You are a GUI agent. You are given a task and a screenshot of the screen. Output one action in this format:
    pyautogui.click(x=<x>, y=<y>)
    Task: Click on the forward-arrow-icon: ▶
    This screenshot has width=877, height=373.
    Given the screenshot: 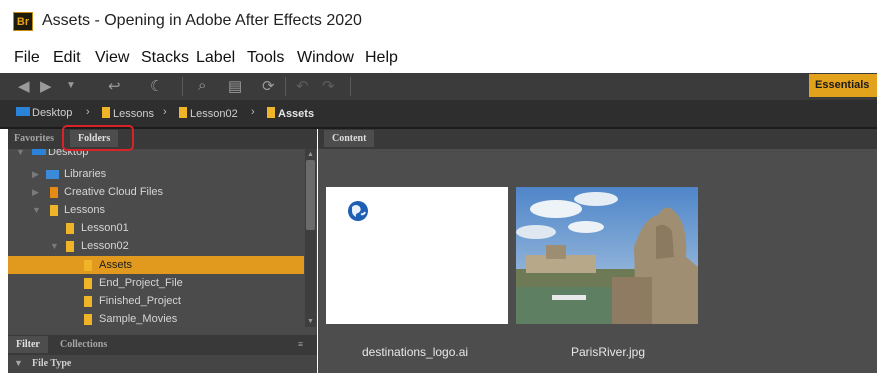 What is the action you would take?
    pyautogui.click(x=46, y=86)
    